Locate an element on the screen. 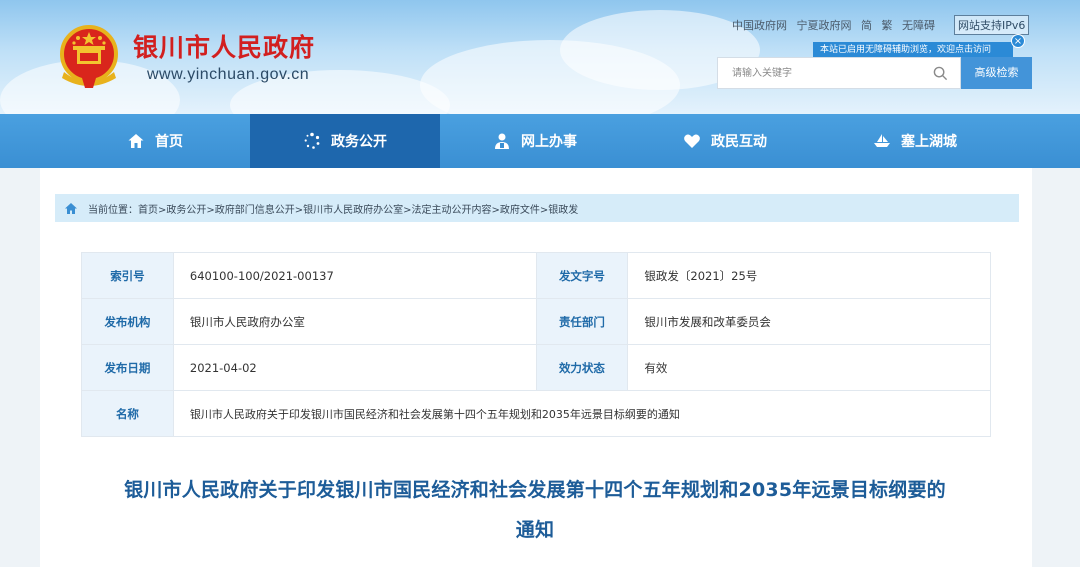  link-ningxia-gov: 宁夏政府网 is located at coordinates (824, 25).